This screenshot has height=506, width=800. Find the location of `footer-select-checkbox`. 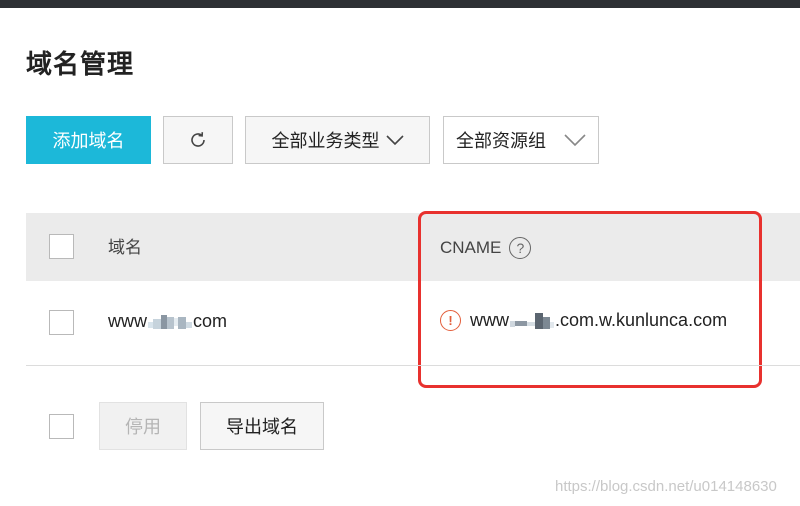

footer-select-checkbox is located at coordinates (61, 426).